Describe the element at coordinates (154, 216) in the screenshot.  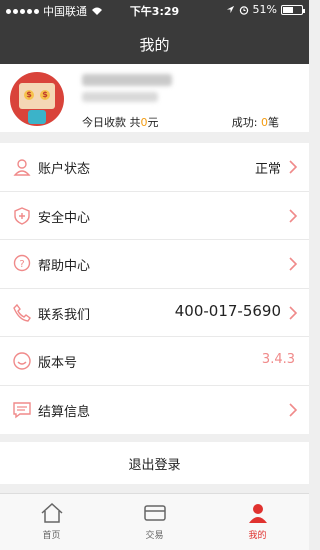
I see `menu-item-security-center: 安全中心` at that location.